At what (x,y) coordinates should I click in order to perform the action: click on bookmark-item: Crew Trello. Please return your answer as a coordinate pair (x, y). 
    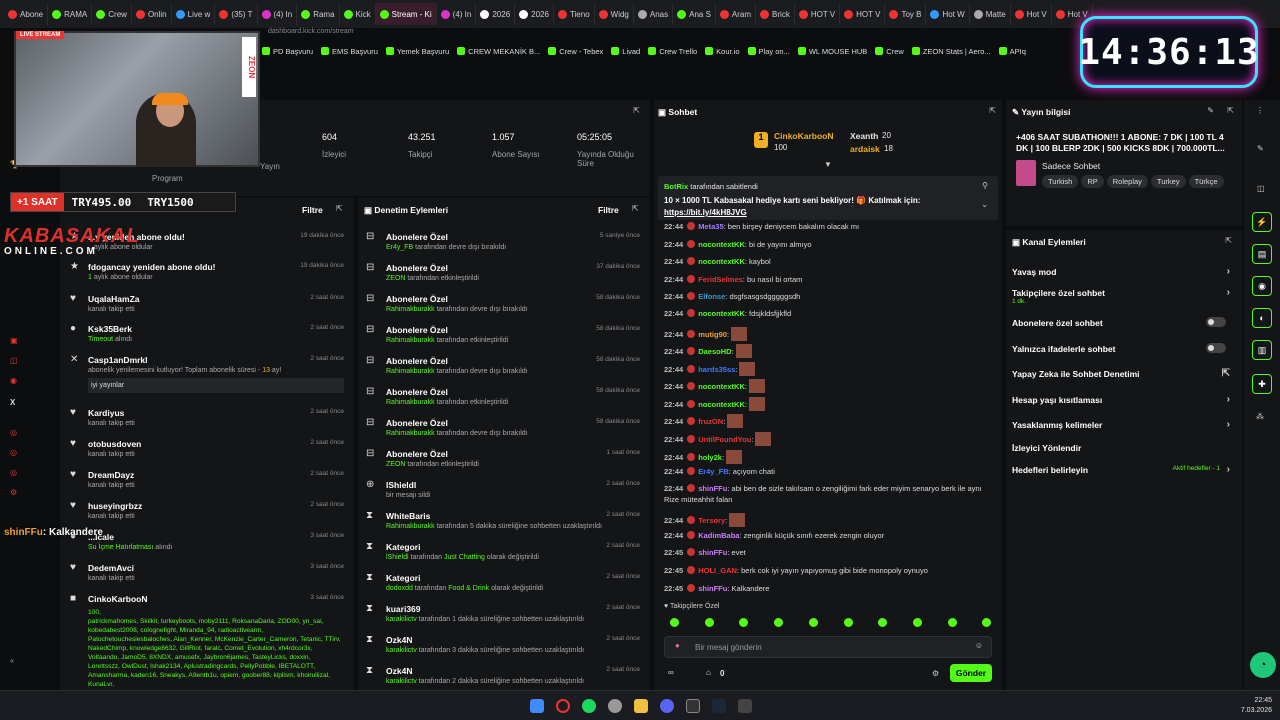
    Looking at the image, I should click on (672, 51).